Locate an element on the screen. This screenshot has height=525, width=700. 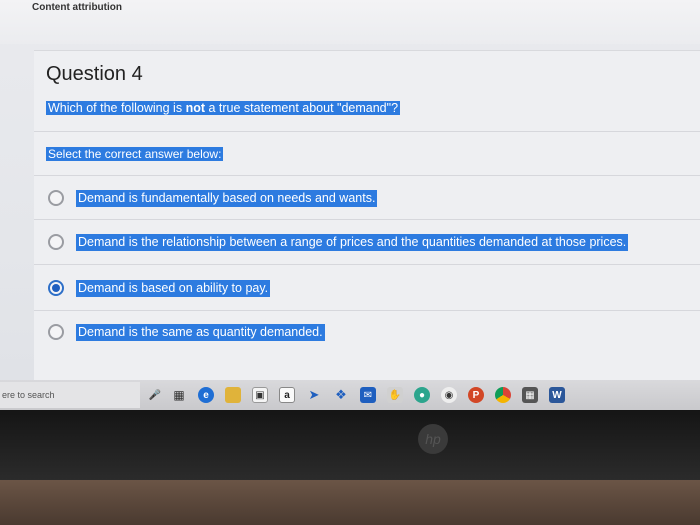
answer-option-3: Demand is based on ability to pay. is located at coordinates (159, 288).